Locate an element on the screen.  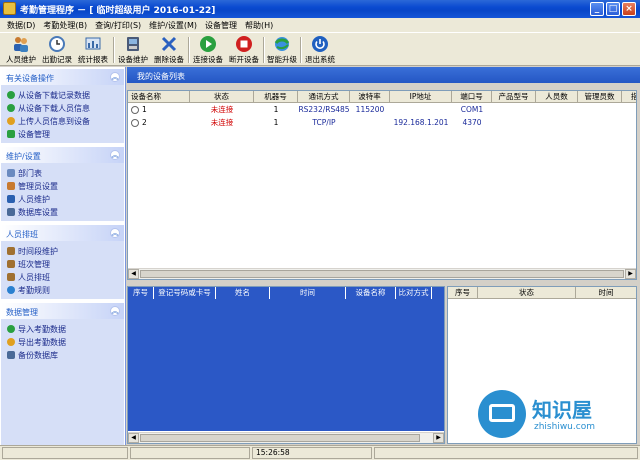
column-header: IP地址 is located at coordinates (421, 97).